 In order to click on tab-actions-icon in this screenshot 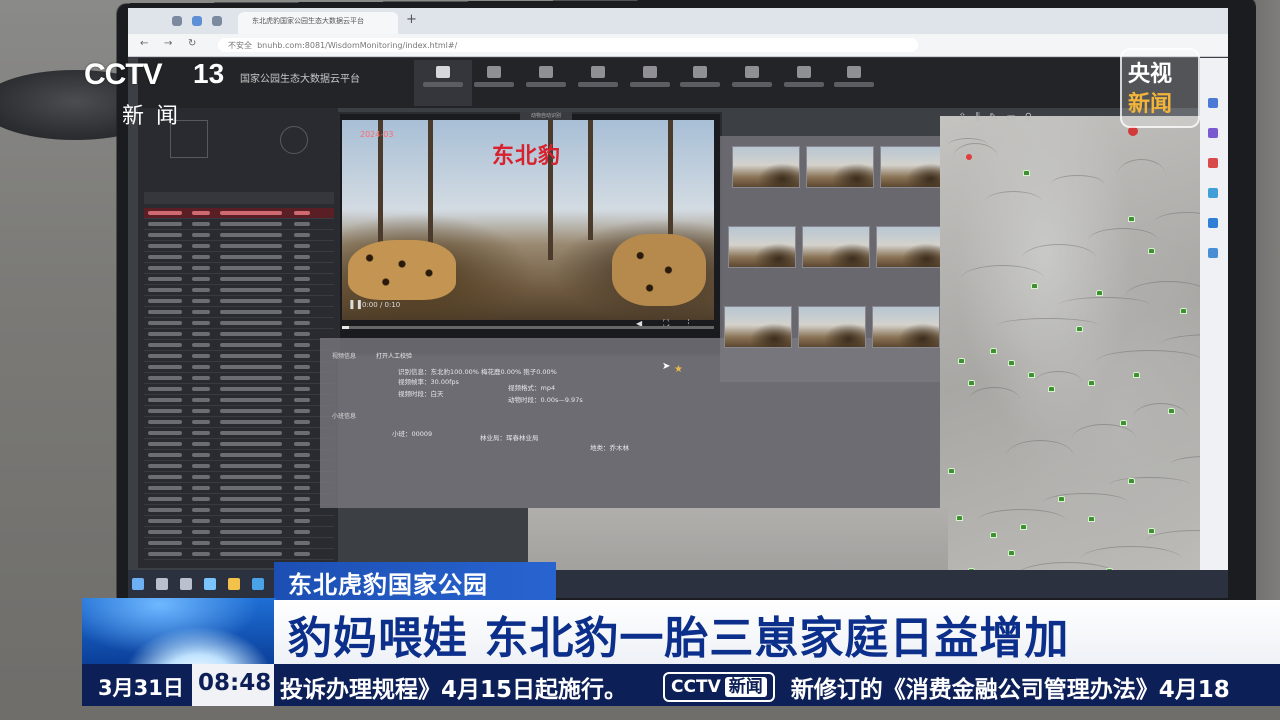, I will do `click(217, 21)`.